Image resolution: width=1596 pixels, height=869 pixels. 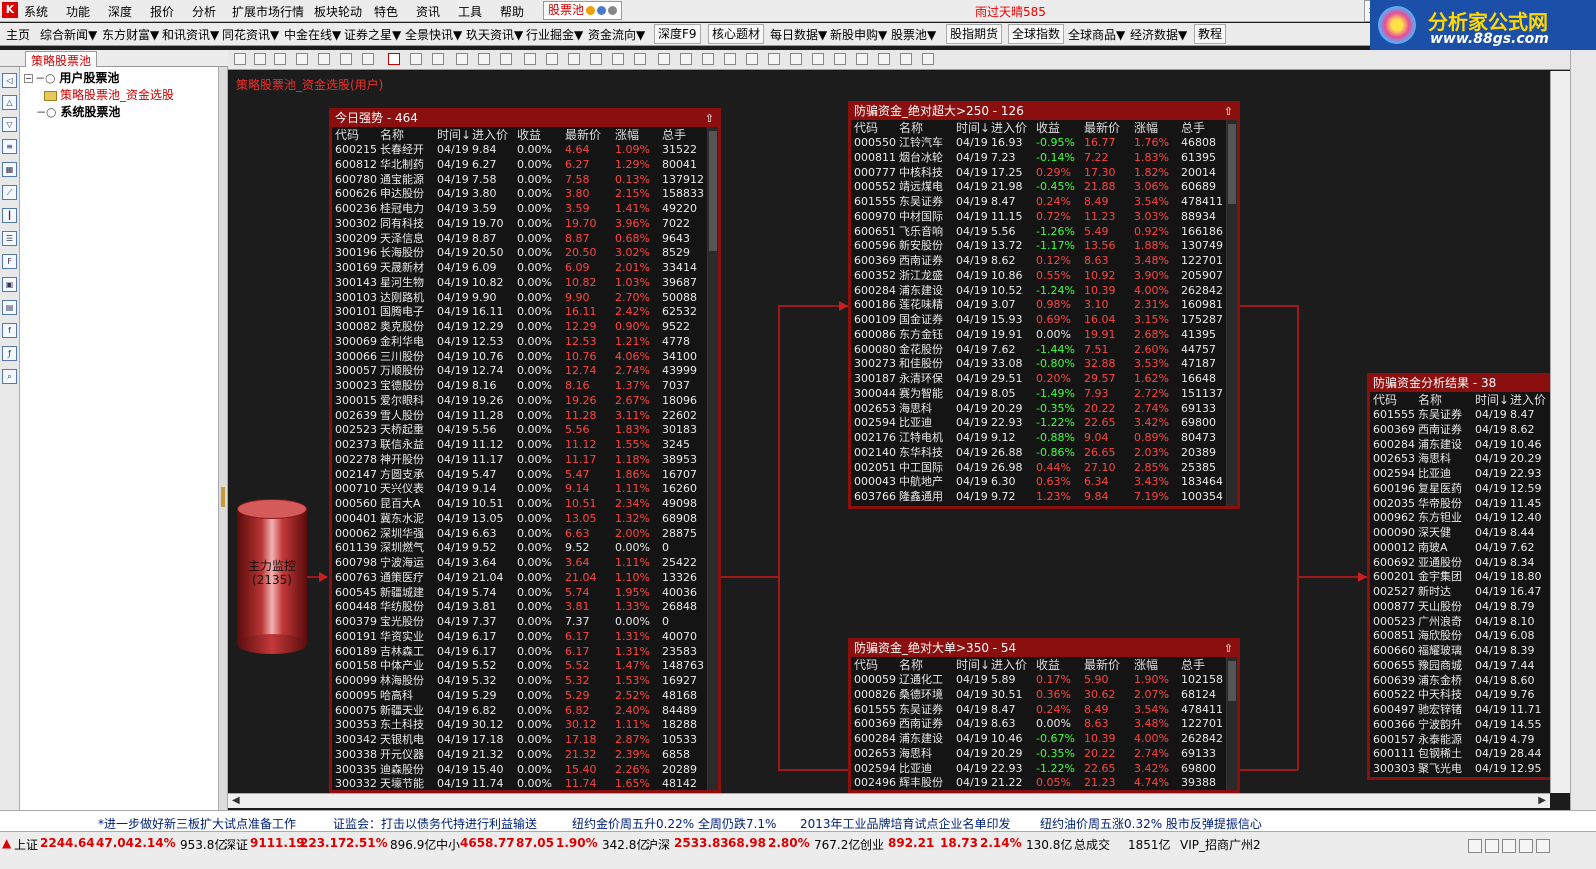 What do you see at coordinates (1210, 34) in the screenshot?
I see `tb-tutorial: 教程` at bounding box center [1210, 34].